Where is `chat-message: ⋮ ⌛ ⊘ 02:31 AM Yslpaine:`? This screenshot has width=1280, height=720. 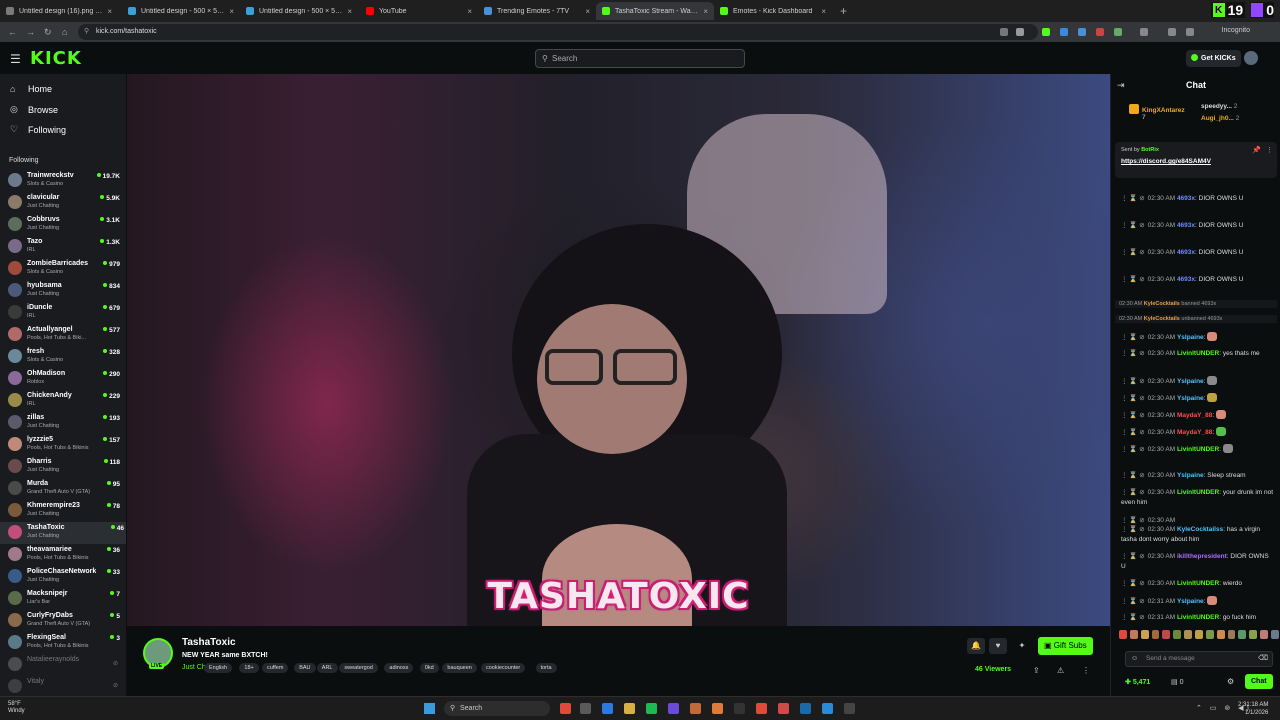 chat-message: ⋮ ⌛ ⊘ 02:31 AM Yslpaine: is located at coordinates (1198, 601).